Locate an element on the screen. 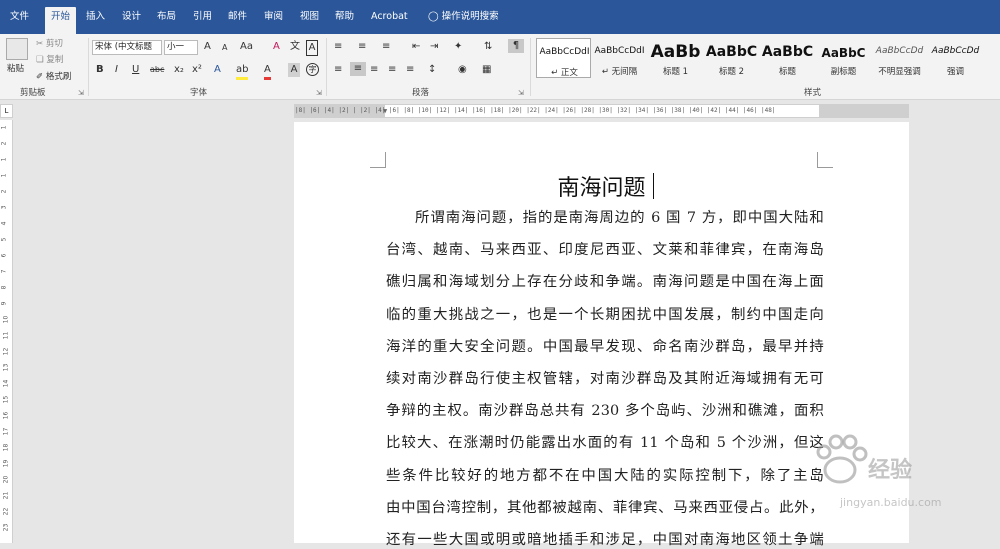 The width and height of the screenshot is (1000, 549). paw-icon is located at coordinates (842, 459).